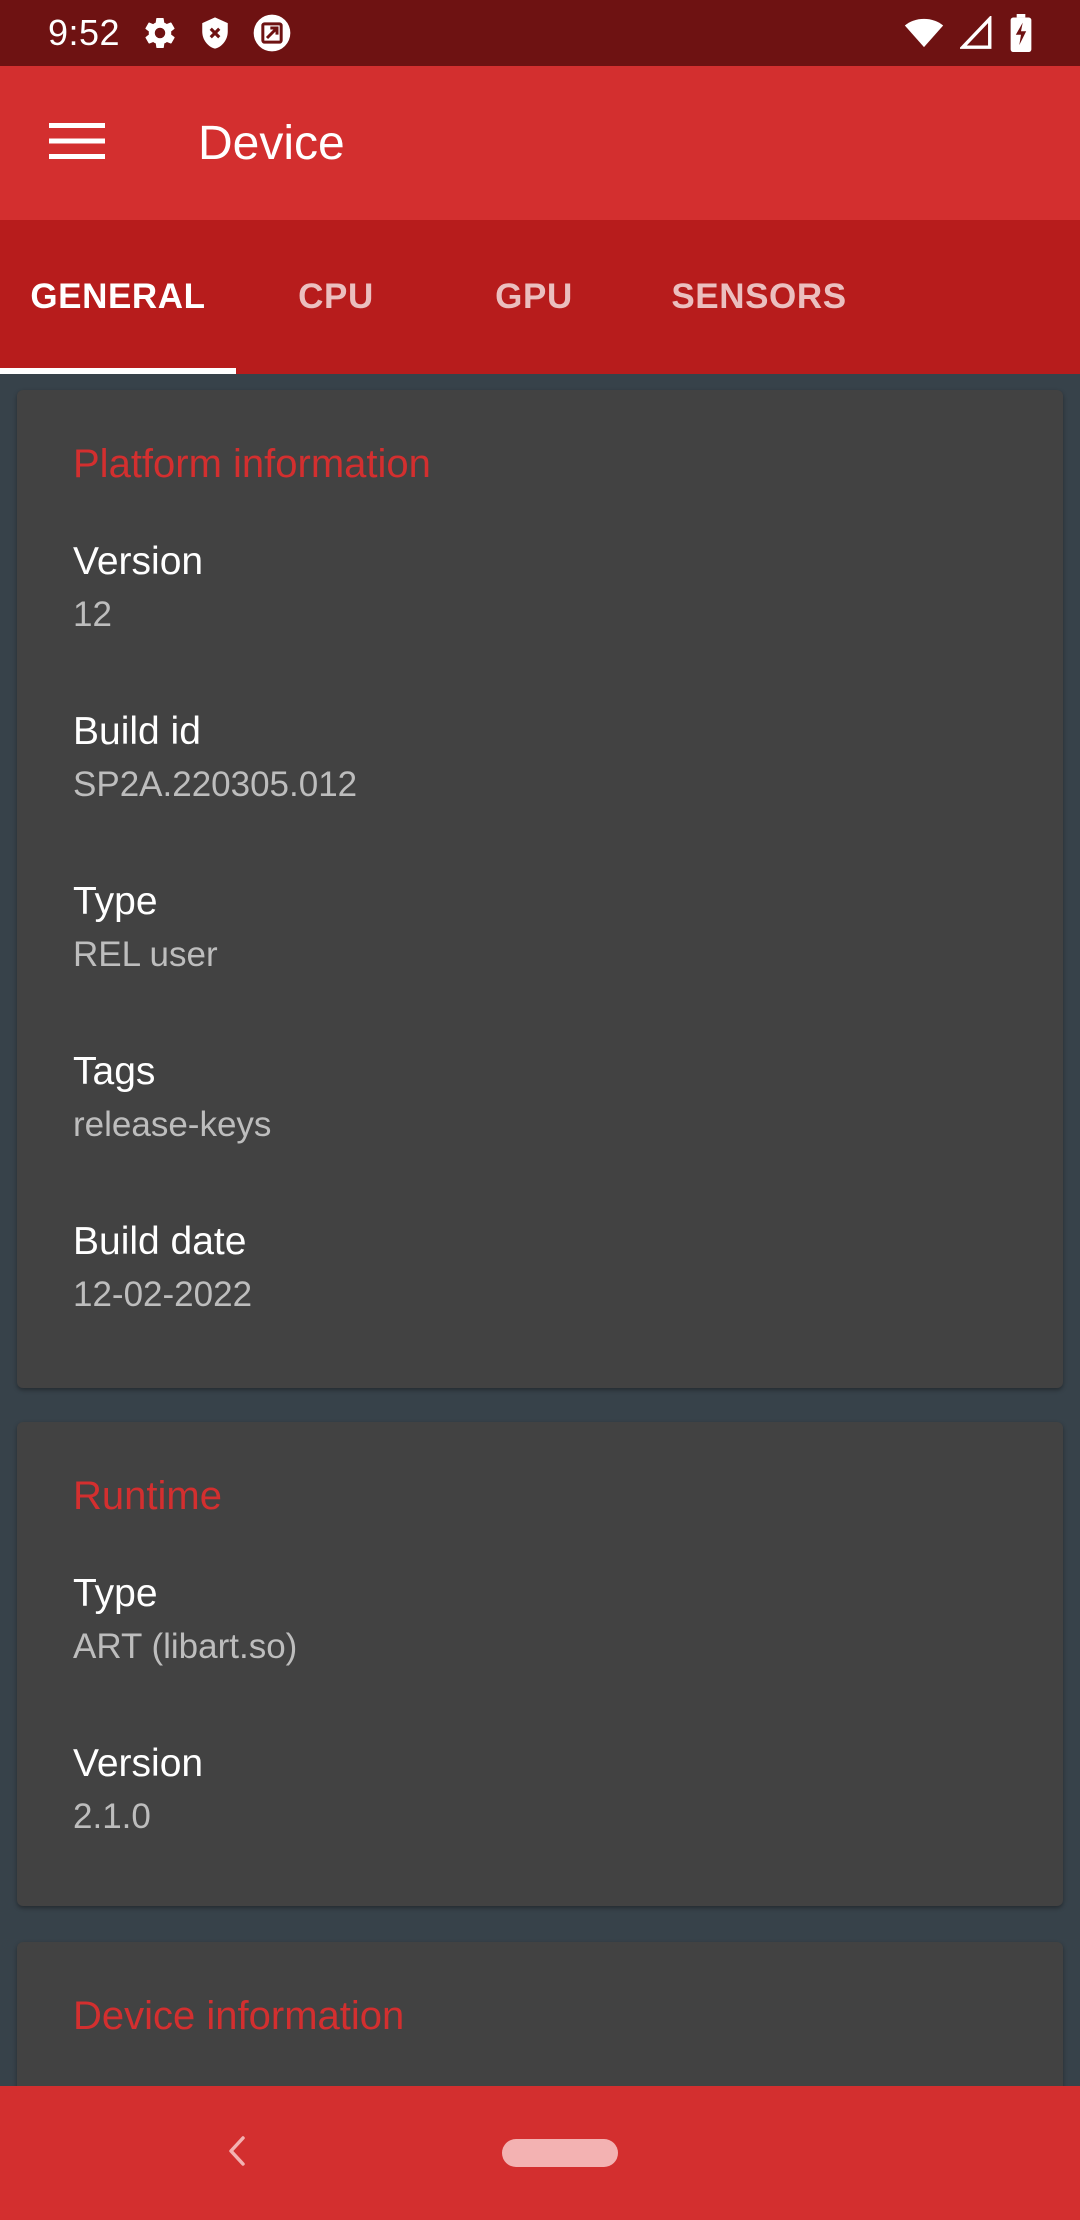 Image resolution: width=1080 pixels, height=2220 pixels. What do you see at coordinates (540, 143) in the screenshot?
I see `app-bar: Device` at bounding box center [540, 143].